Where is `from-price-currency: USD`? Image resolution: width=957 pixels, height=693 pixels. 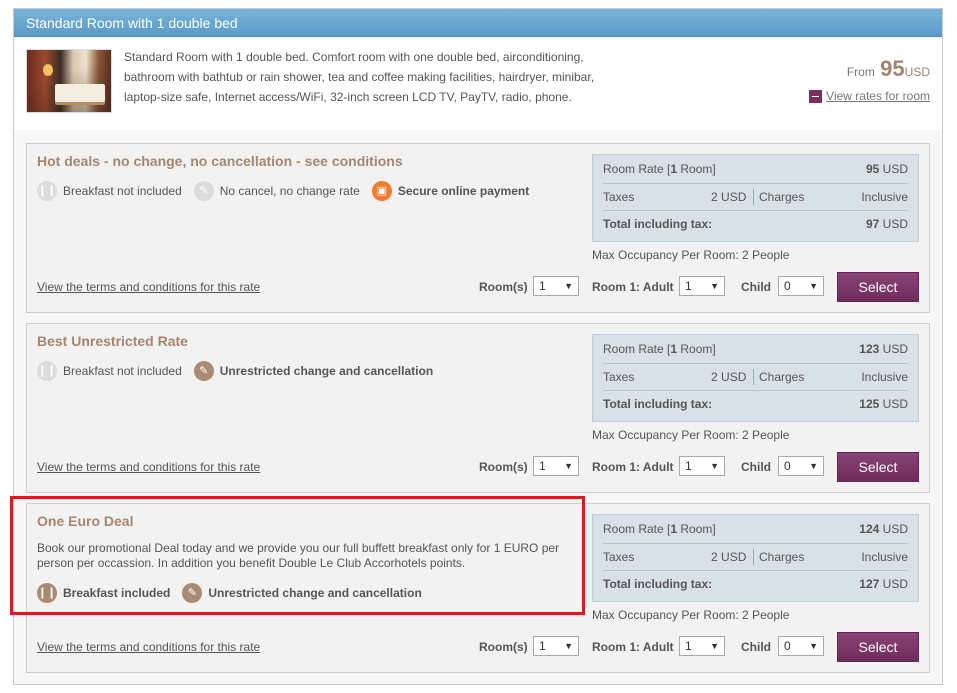
from-price-currency: USD is located at coordinates (917, 72).